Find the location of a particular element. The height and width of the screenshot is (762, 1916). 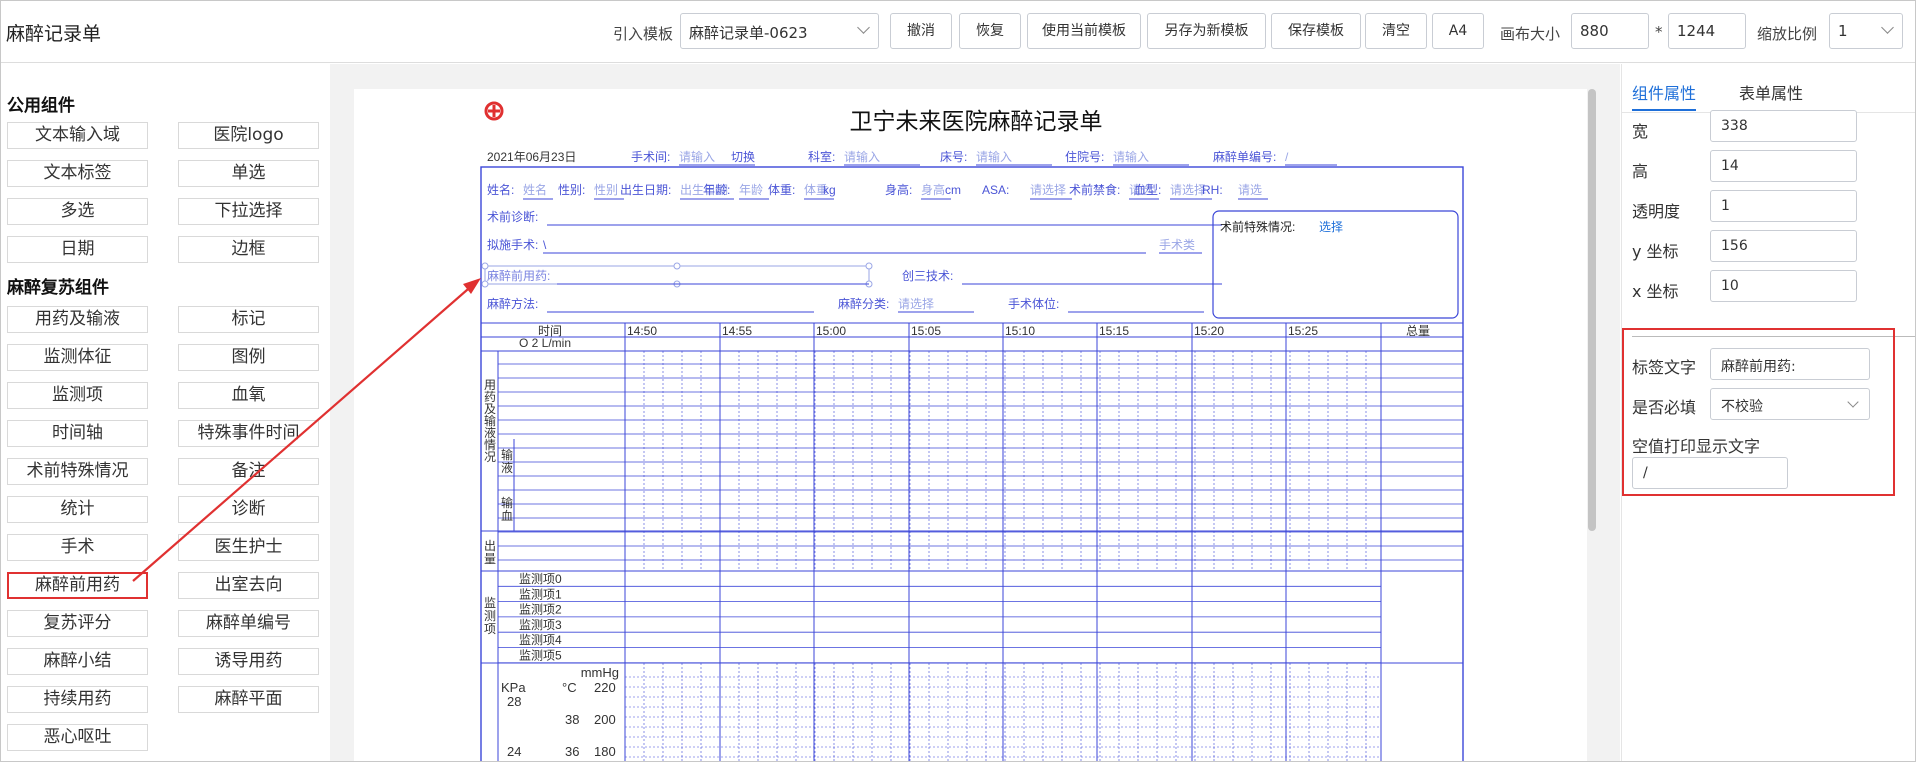

field-label: 血型: is located at coordinates (1147, 190).